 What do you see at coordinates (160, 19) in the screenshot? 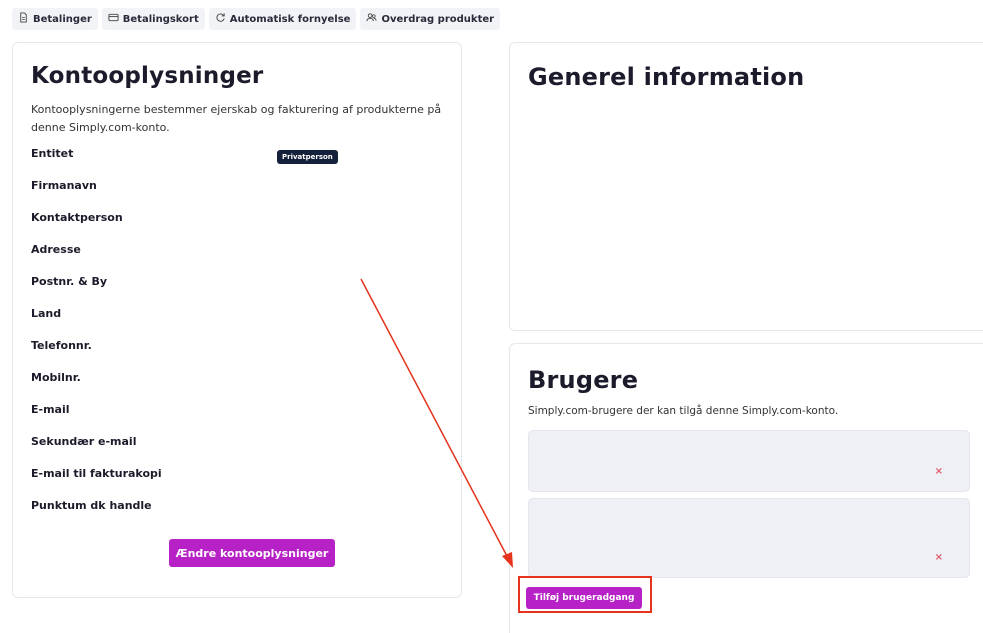
I see `tab-label: Betalingskort` at bounding box center [160, 19].